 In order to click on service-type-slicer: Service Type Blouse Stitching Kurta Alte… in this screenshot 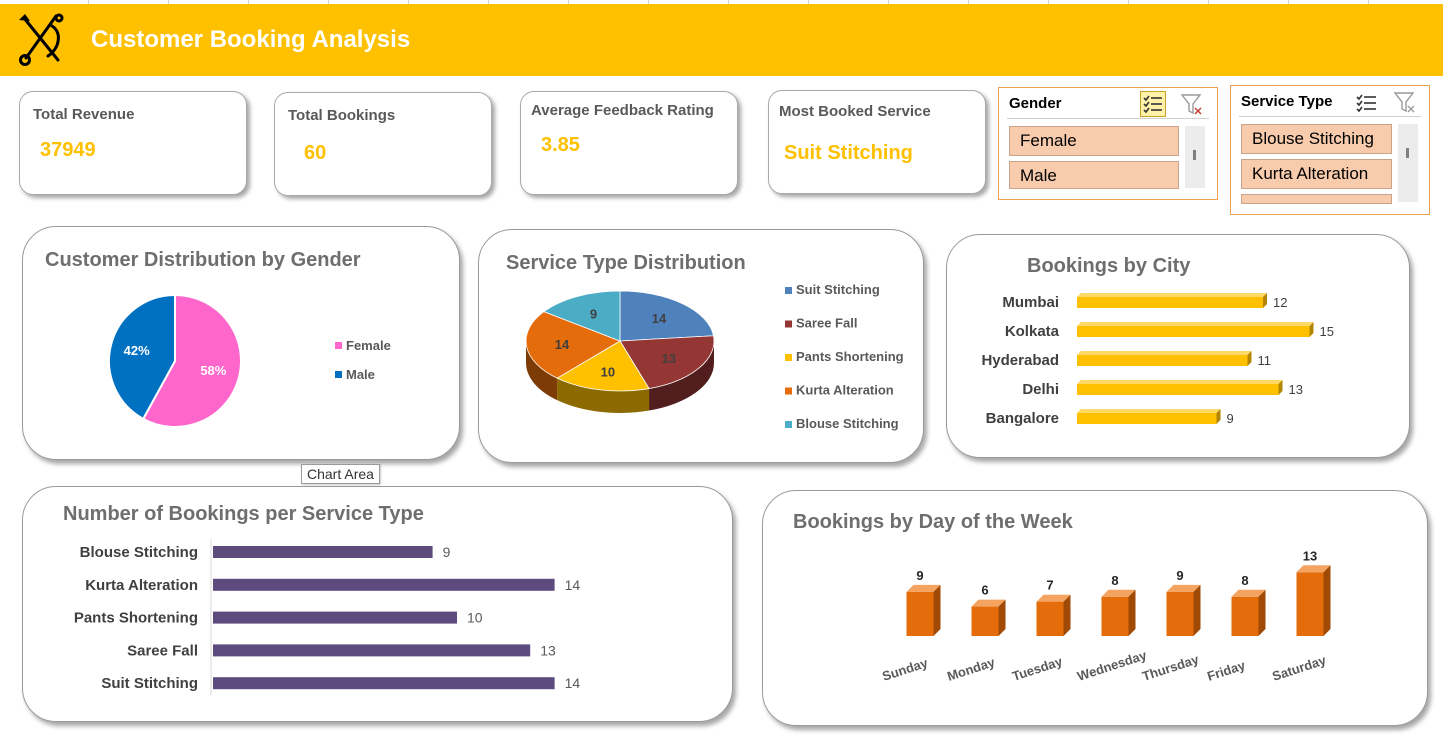, I will do `click(1330, 150)`.